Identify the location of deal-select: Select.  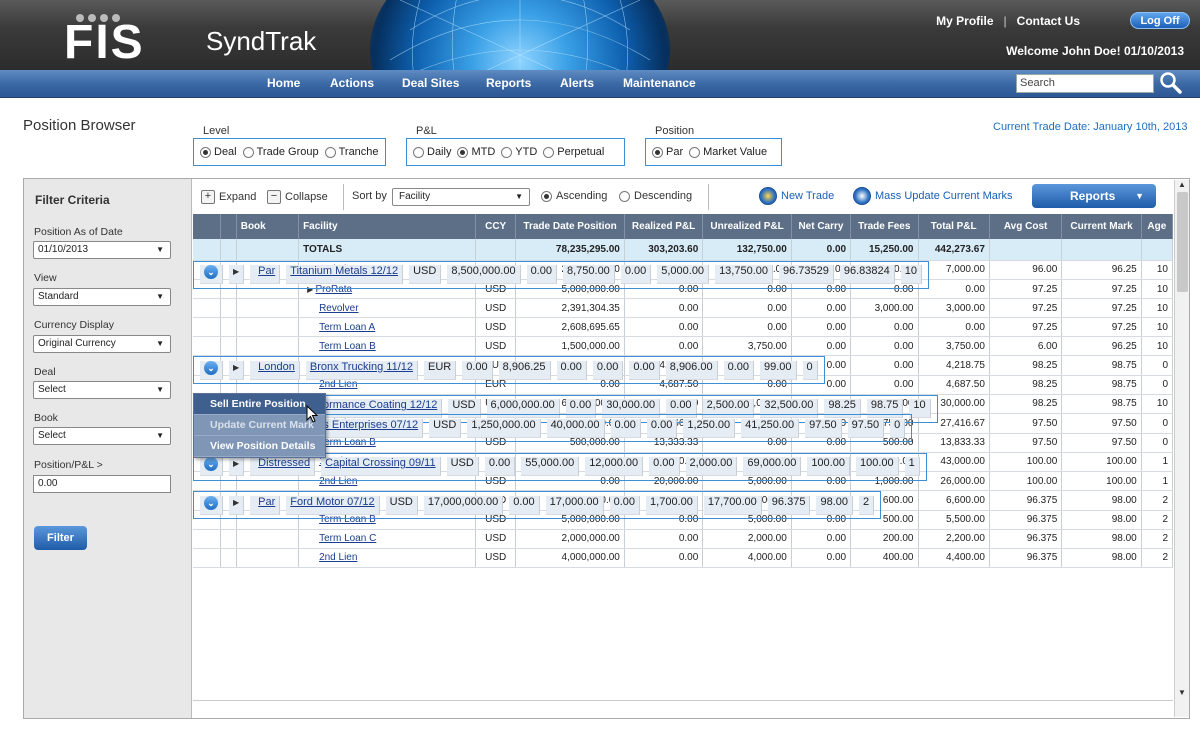
(102, 390).